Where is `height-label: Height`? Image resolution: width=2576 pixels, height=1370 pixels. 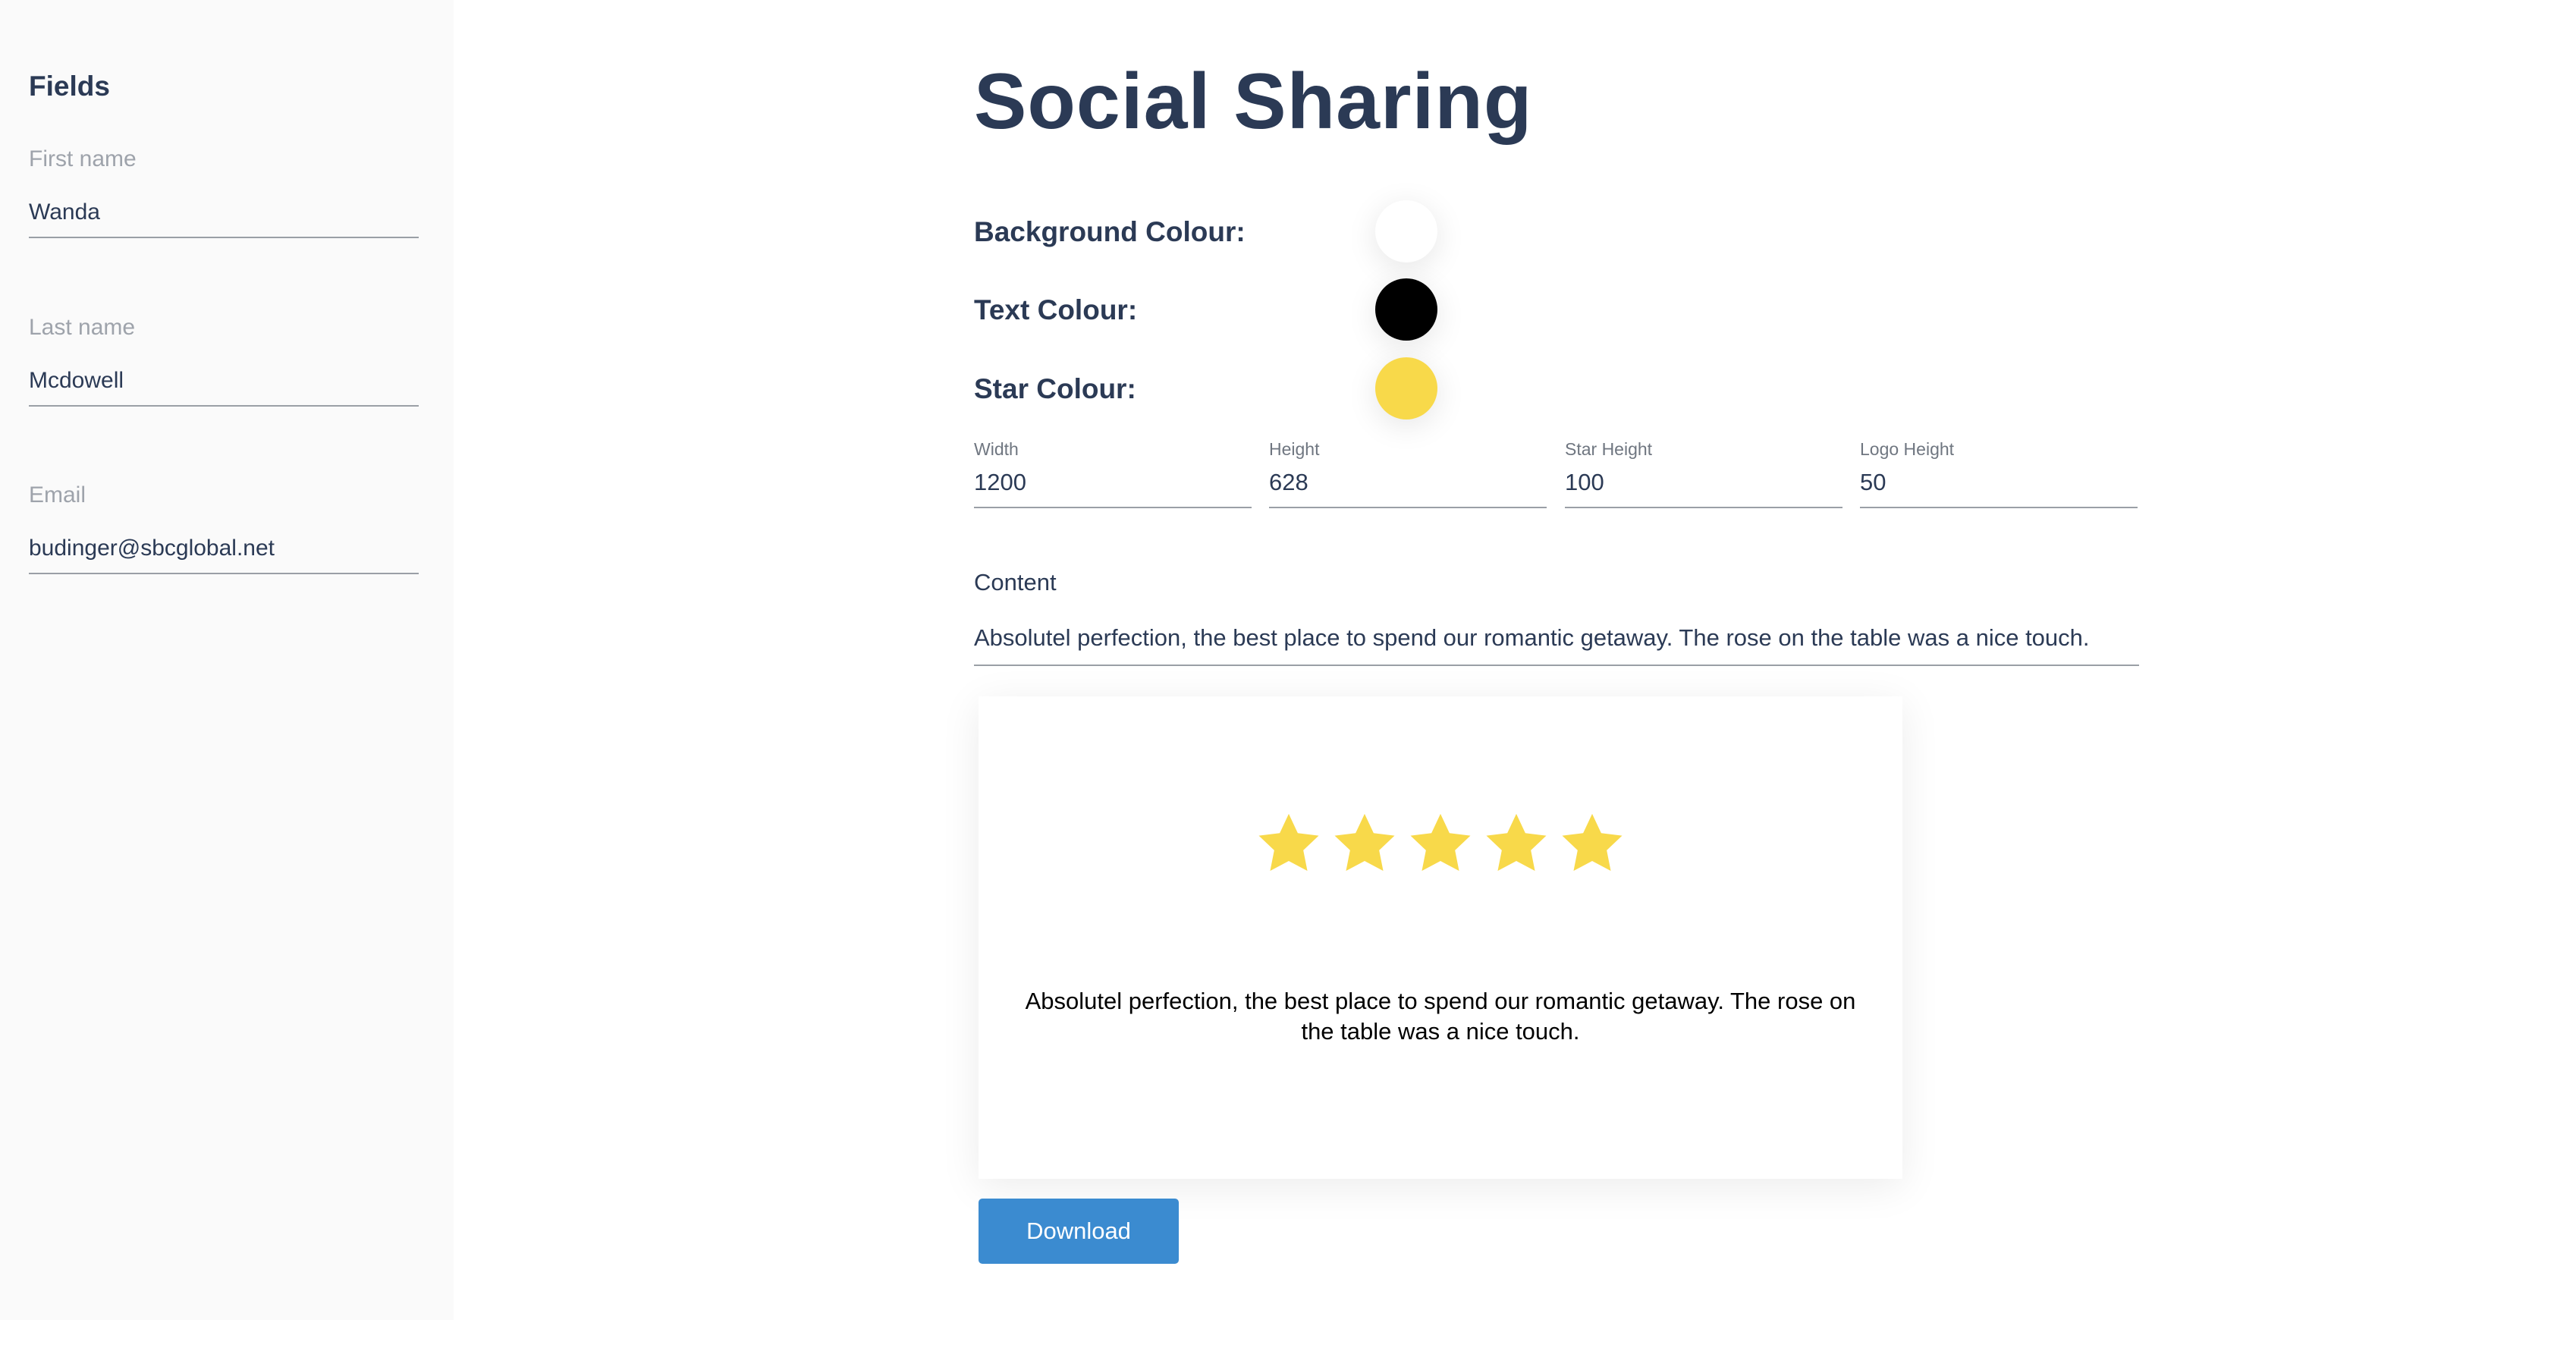
height-label: Height is located at coordinates (1294, 449).